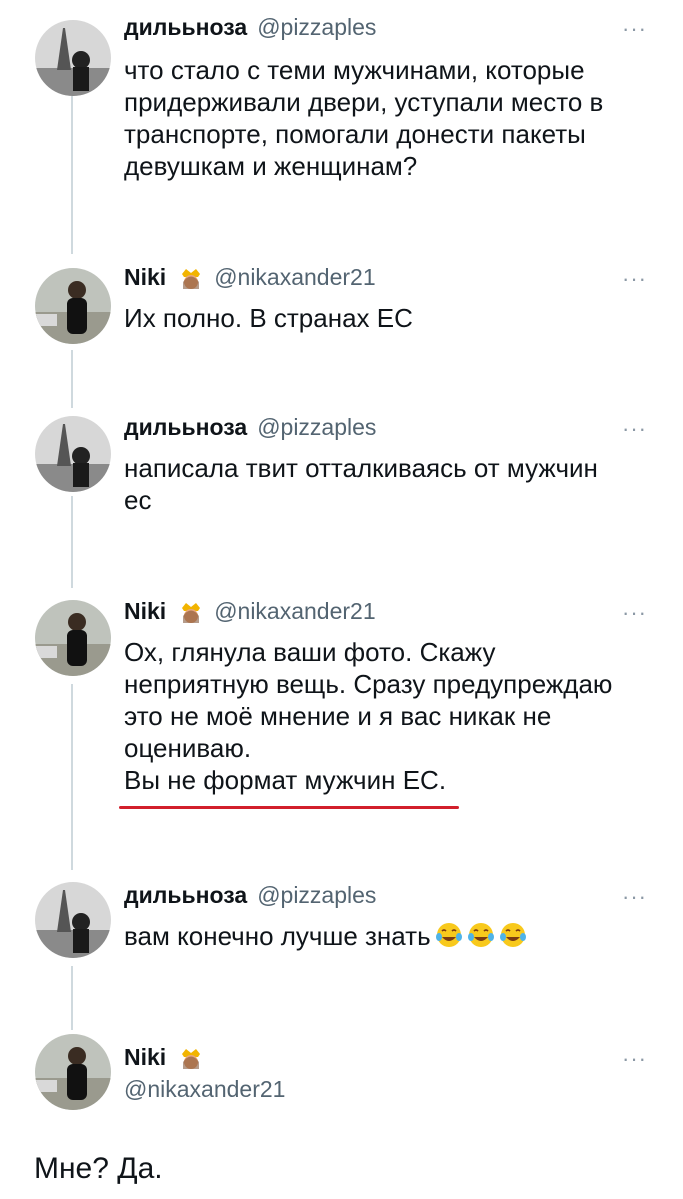 Image resolution: width=683 pixels, height=1199 pixels. What do you see at coordinates (188, 748) in the screenshot?
I see `tweet-line: оцениваю.` at bounding box center [188, 748].